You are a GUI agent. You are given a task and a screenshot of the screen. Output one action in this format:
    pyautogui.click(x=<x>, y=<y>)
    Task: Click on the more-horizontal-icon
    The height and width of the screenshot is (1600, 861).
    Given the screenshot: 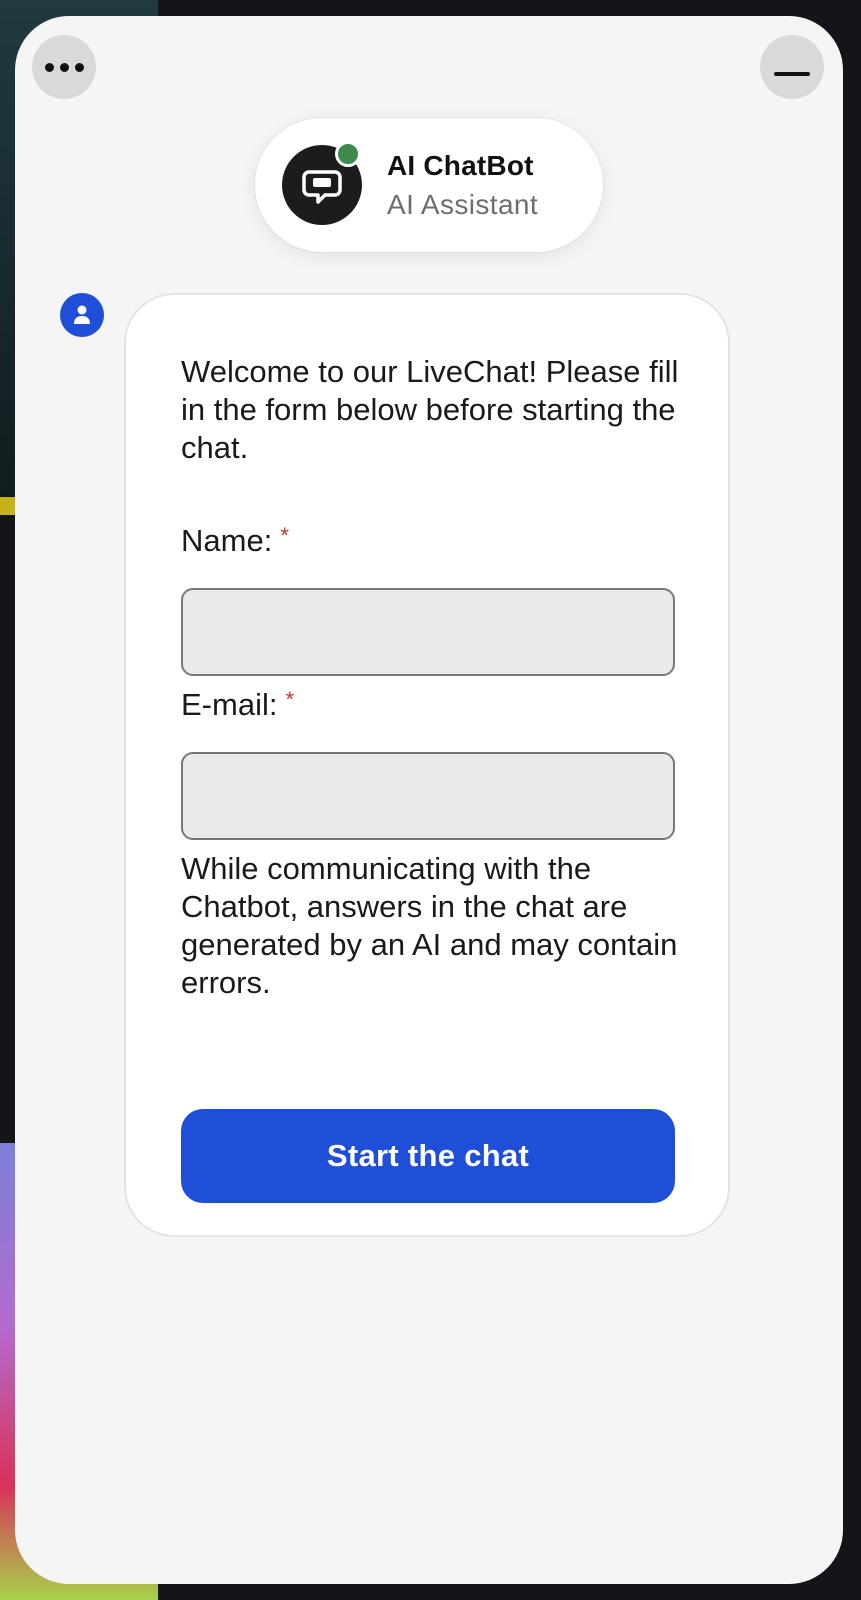 What is the action you would take?
    pyautogui.click(x=64, y=67)
    